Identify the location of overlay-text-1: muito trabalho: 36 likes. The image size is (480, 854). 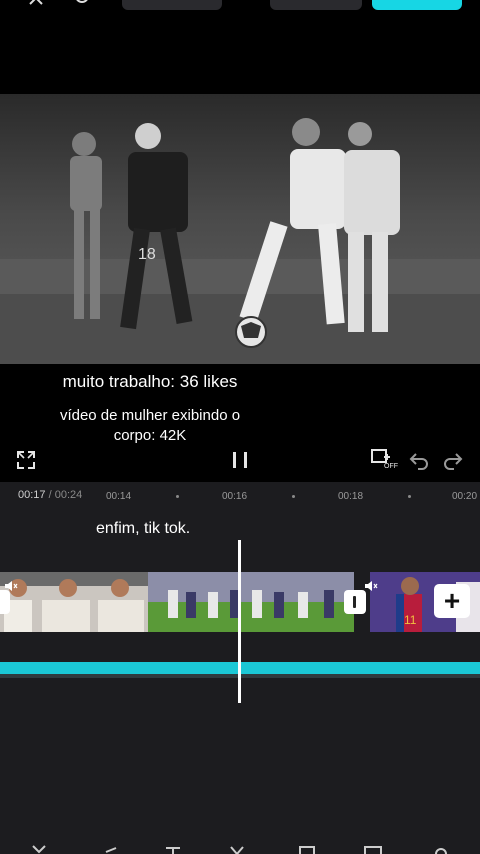
(150, 381).